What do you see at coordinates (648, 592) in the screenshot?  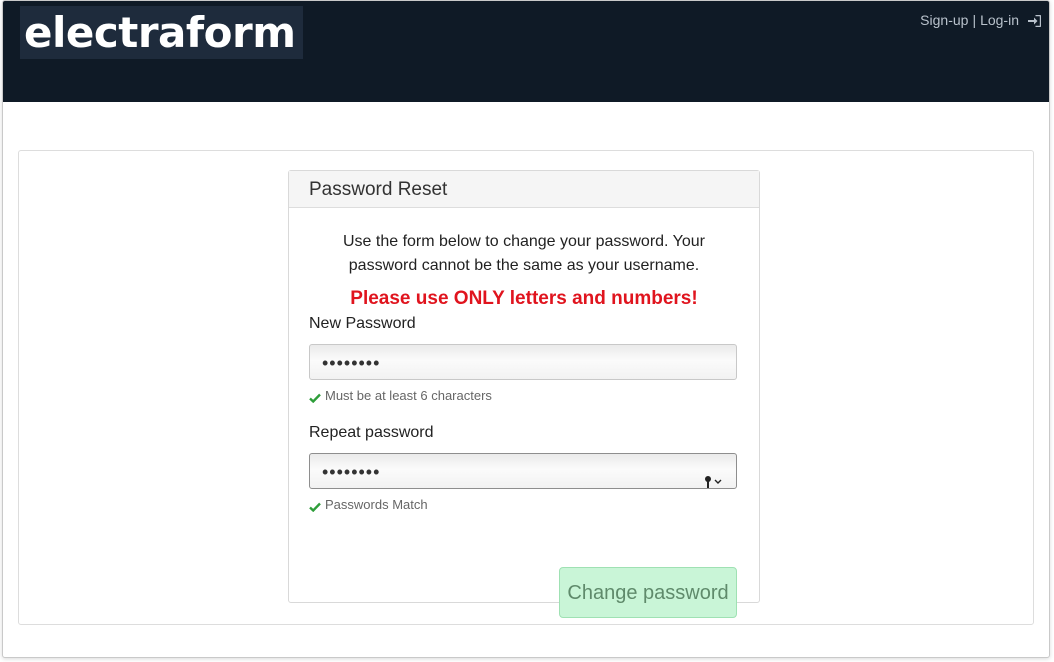 I see `change-password-button: Change password` at bounding box center [648, 592].